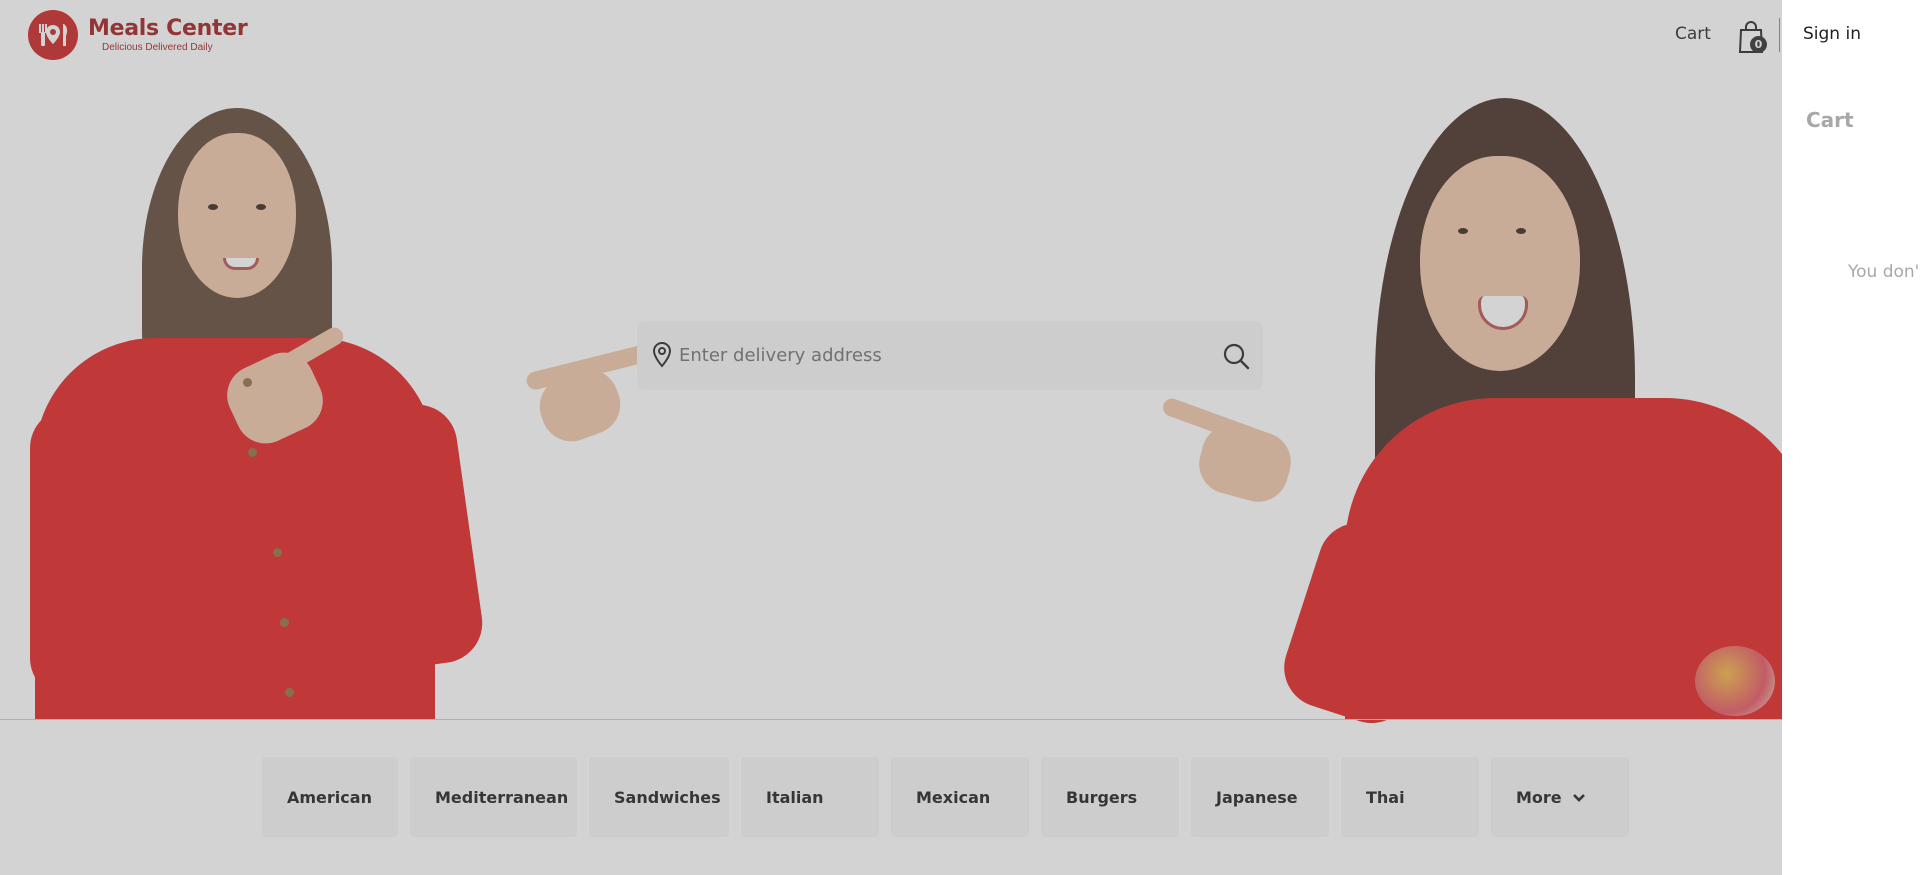  I want to click on cart-empty-message: You don't, so click(1884, 272).